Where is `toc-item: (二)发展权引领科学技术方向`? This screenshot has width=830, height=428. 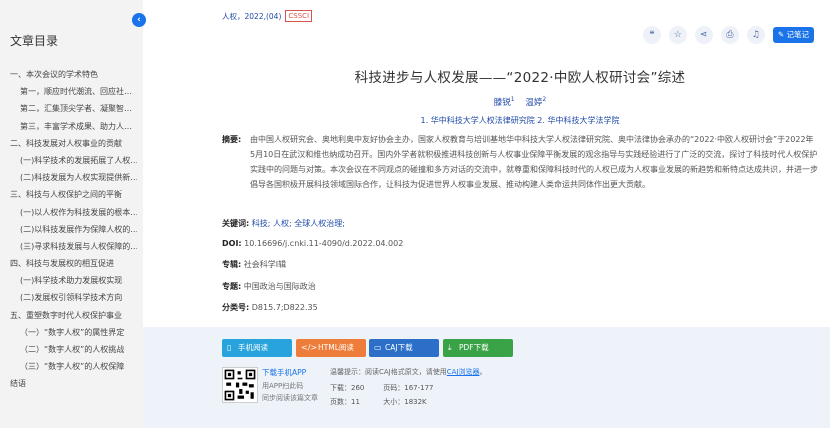
toc-item: (二)发展权引领科学技术方向 is located at coordinates (68, 297).